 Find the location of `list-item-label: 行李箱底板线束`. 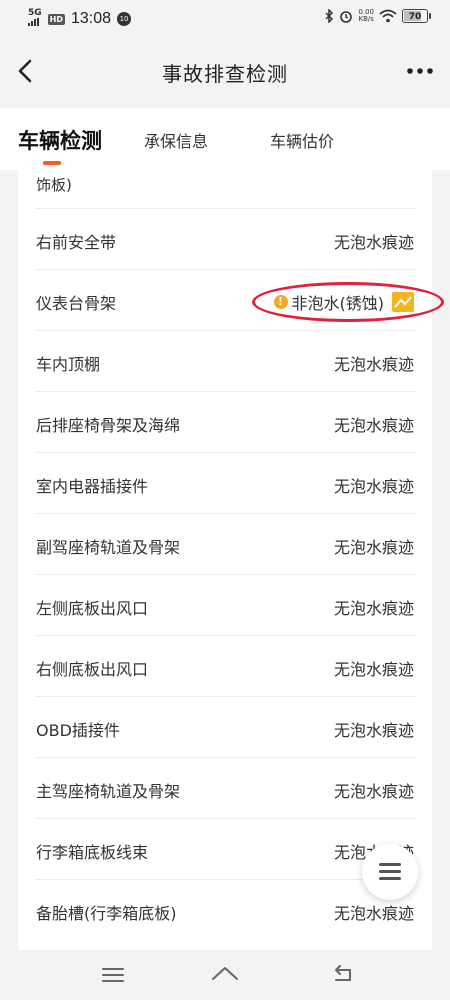

list-item-label: 行李箱底板线束 is located at coordinates (92, 852).